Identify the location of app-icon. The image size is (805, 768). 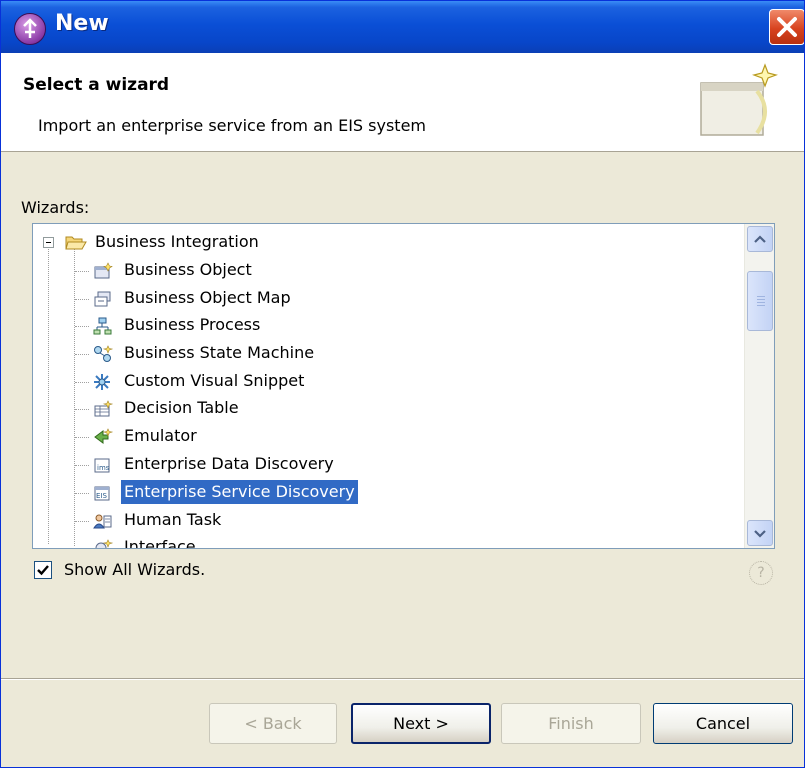
(30, 29).